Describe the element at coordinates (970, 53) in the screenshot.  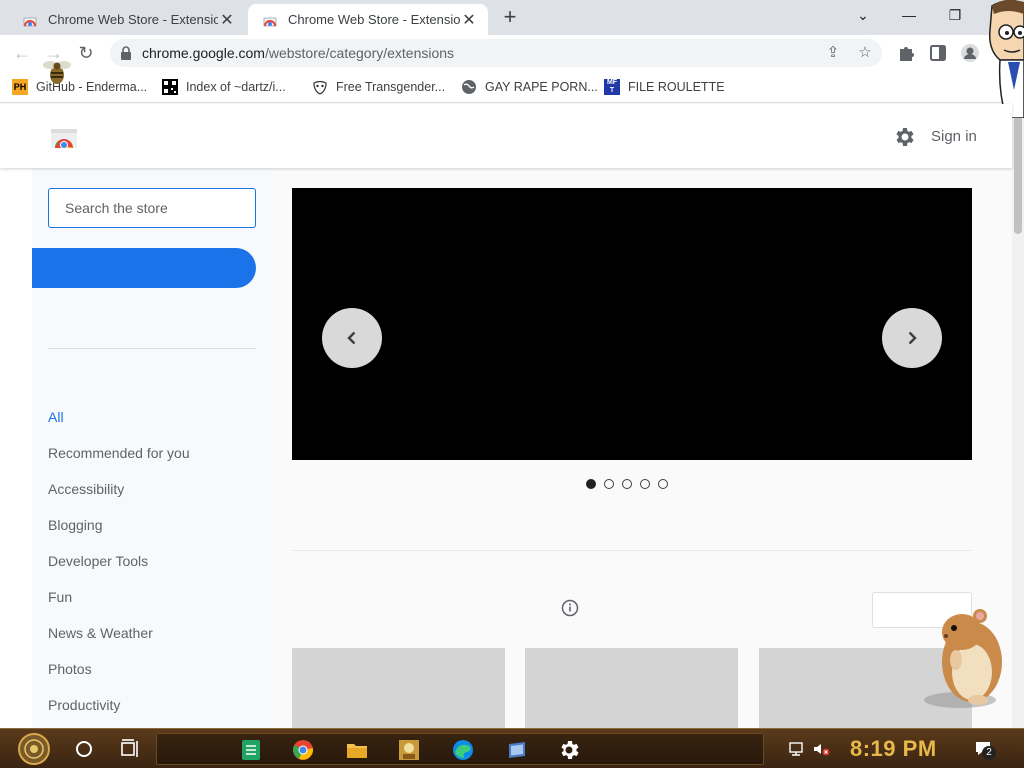
I see `profile-avatar-icon` at that location.